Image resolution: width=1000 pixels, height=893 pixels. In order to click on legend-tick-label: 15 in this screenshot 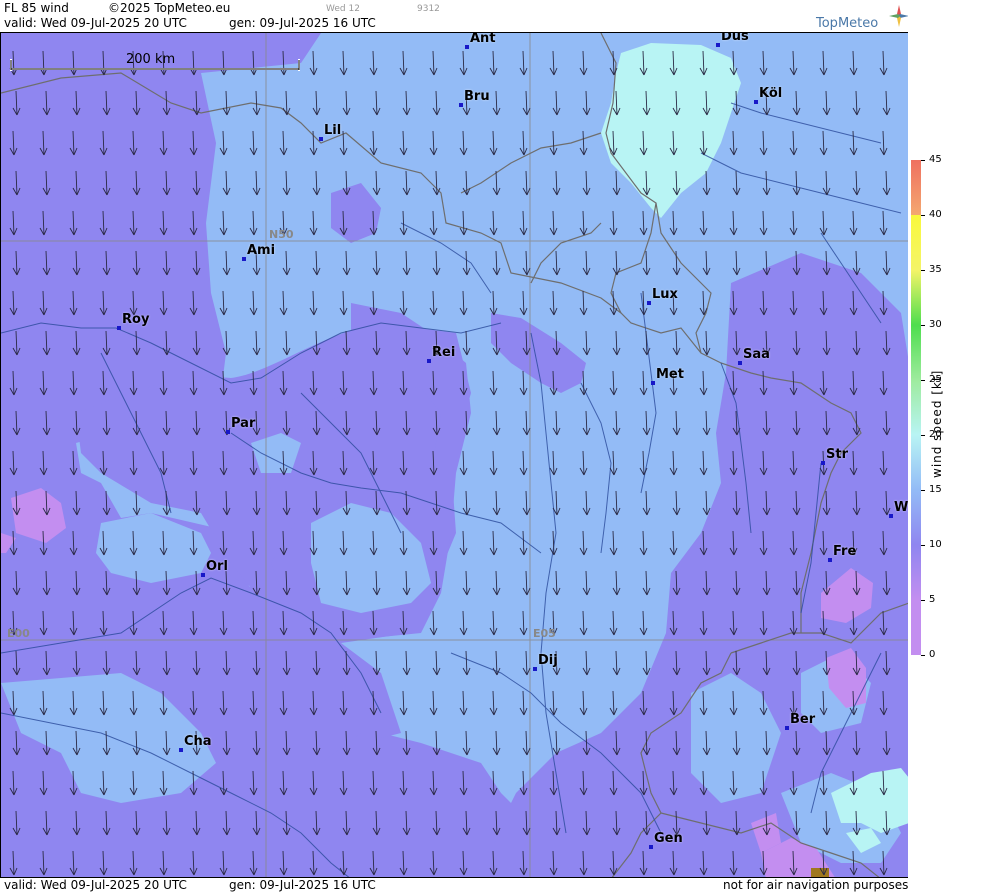, I will do `click(935, 489)`.